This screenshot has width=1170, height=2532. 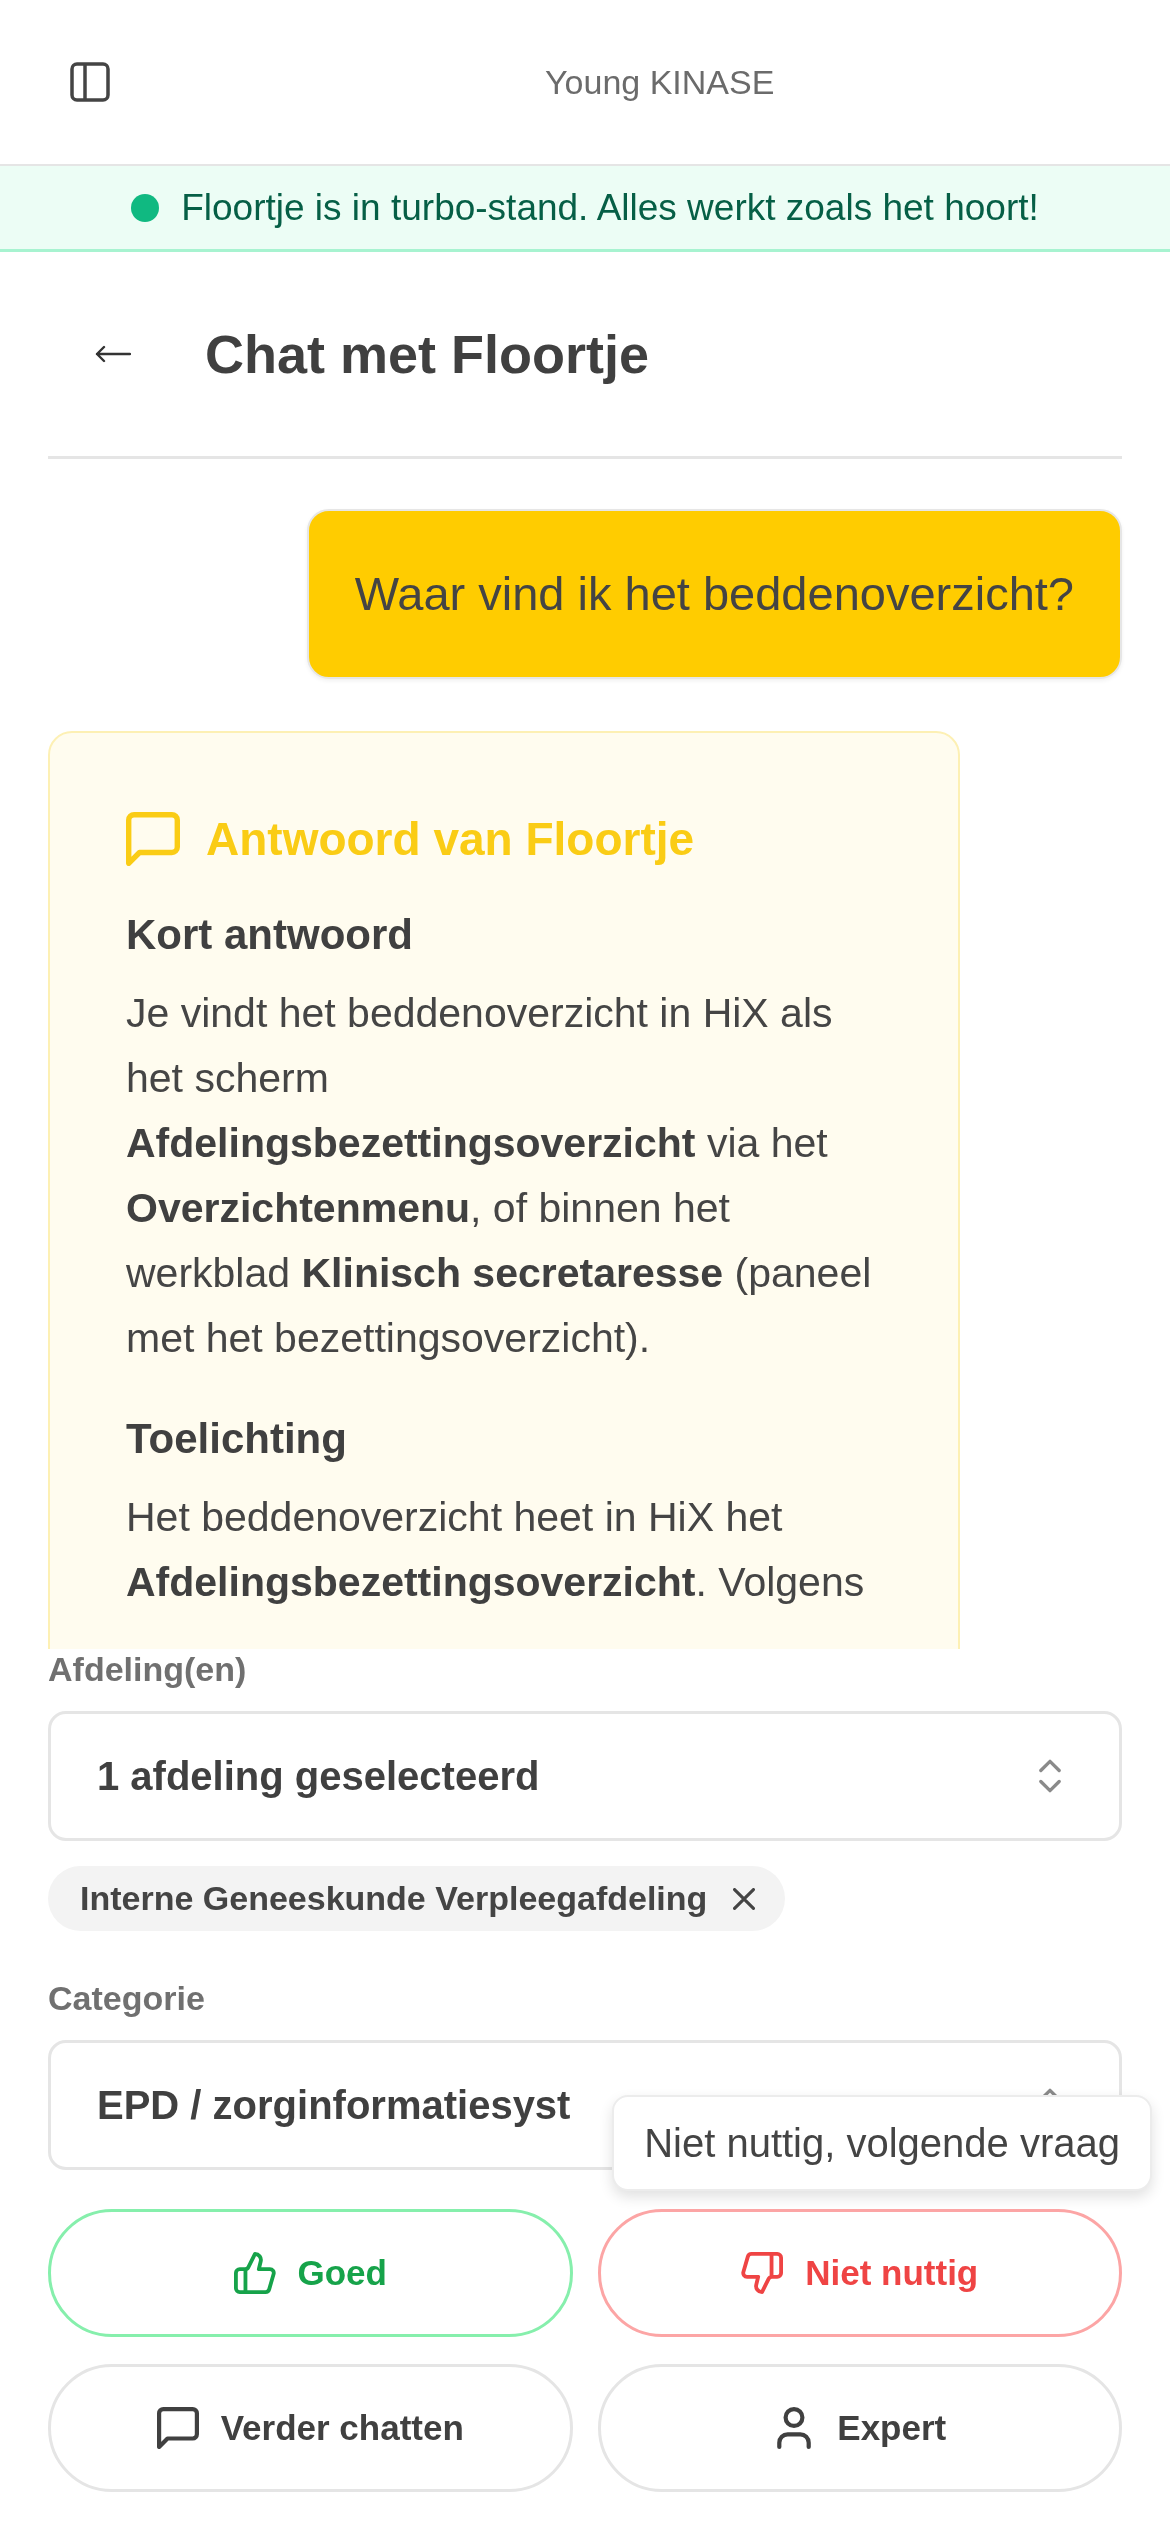 I want to click on sidebar-icon, so click(x=90, y=82).